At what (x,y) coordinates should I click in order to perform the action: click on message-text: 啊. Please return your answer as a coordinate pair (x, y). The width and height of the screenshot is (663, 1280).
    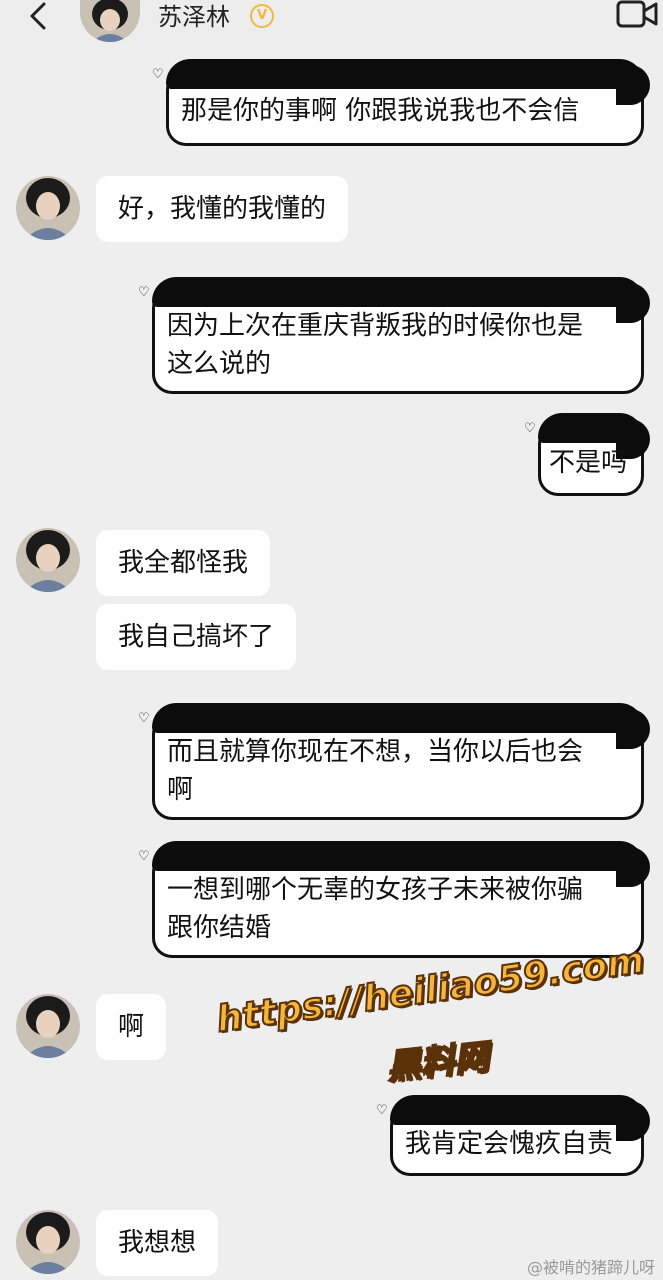
    Looking at the image, I should click on (180, 790).